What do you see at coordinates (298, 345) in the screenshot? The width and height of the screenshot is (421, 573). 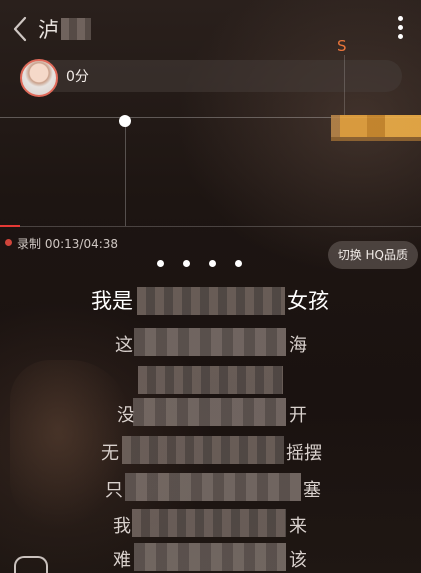 I see `lyric-end: 海` at bounding box center [298, 345].